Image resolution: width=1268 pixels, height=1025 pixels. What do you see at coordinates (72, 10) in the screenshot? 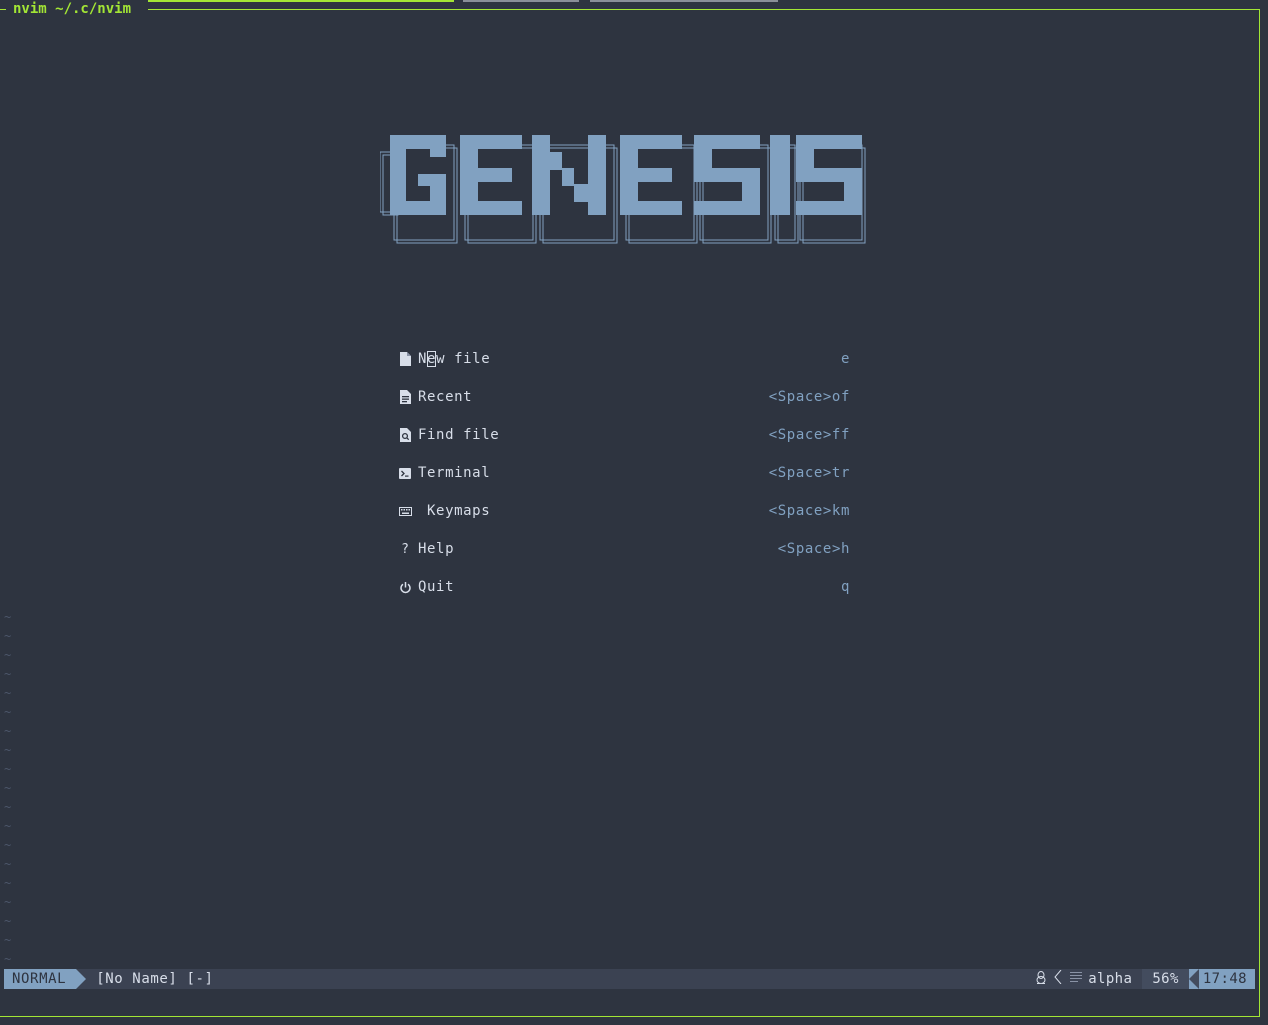
I see `window-title: nvim ~/.c/nvim` at bounding box center [72, 10].